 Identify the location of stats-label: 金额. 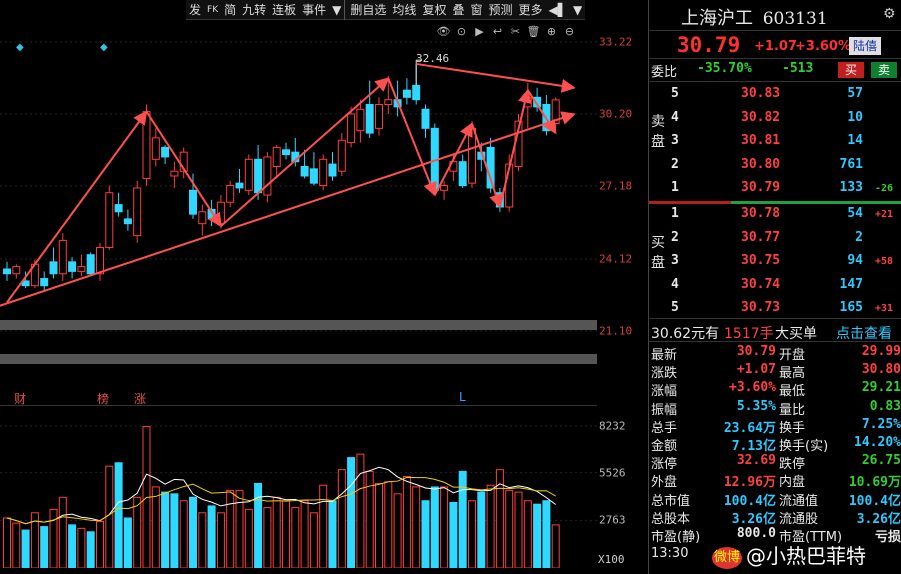
(664, 446).